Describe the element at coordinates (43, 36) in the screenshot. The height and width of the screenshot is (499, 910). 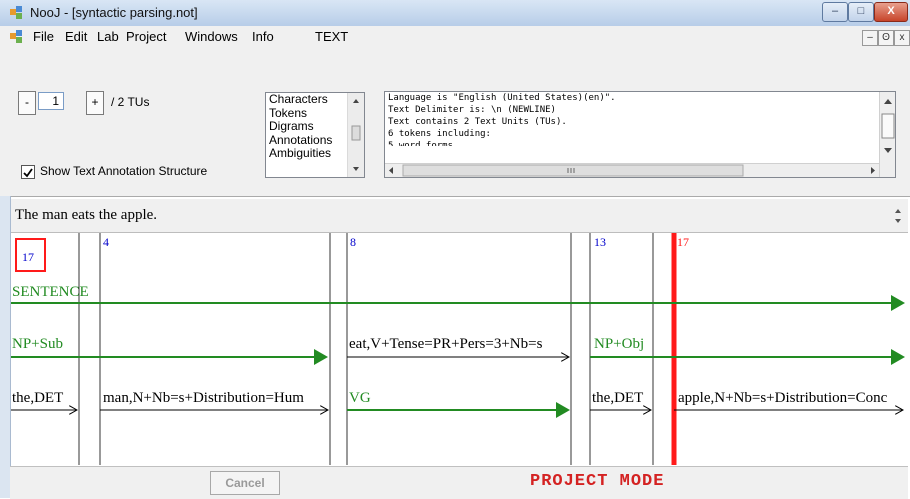
I see `menu-file: File` at that location.